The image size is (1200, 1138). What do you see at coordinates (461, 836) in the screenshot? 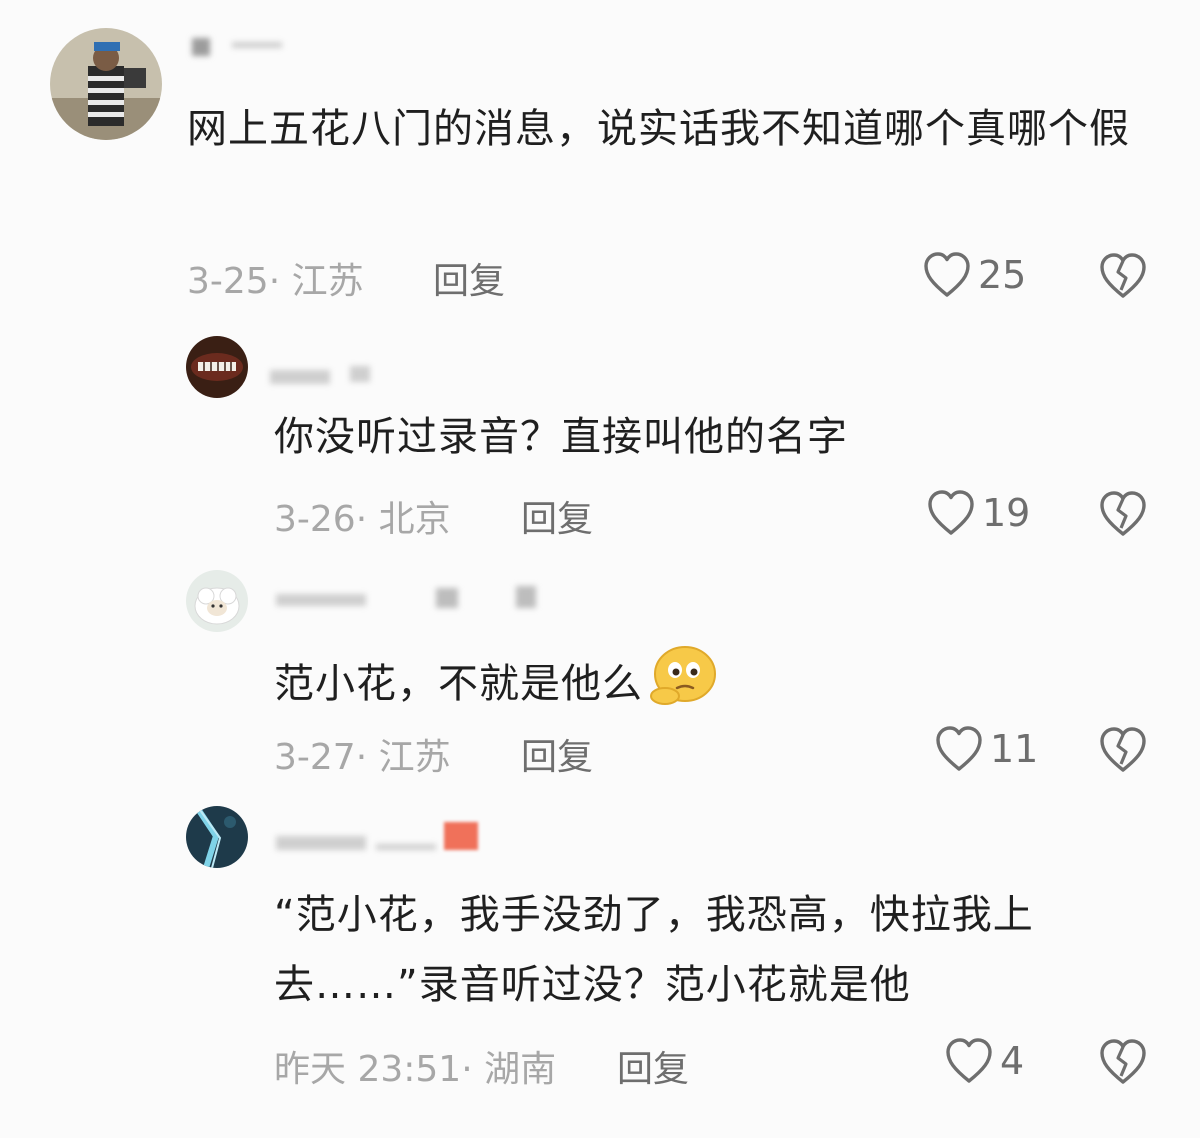
I see `badge-icon` at bounding box center [461, 836].